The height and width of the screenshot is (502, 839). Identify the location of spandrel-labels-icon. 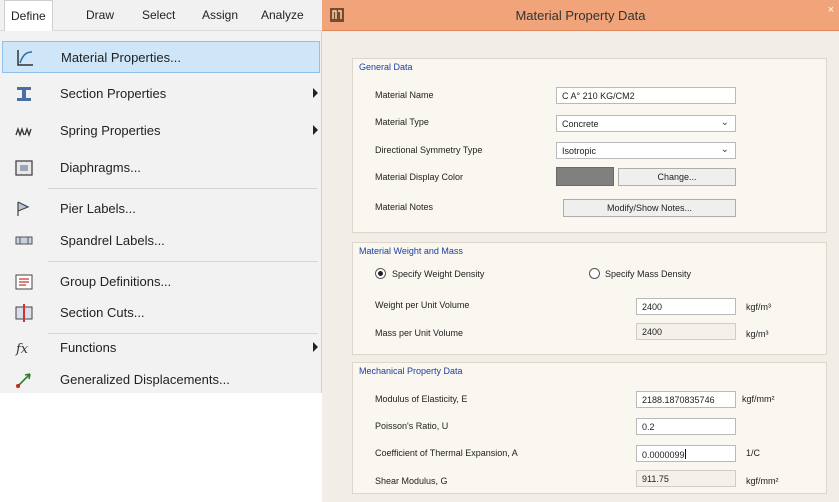
(24, 241).